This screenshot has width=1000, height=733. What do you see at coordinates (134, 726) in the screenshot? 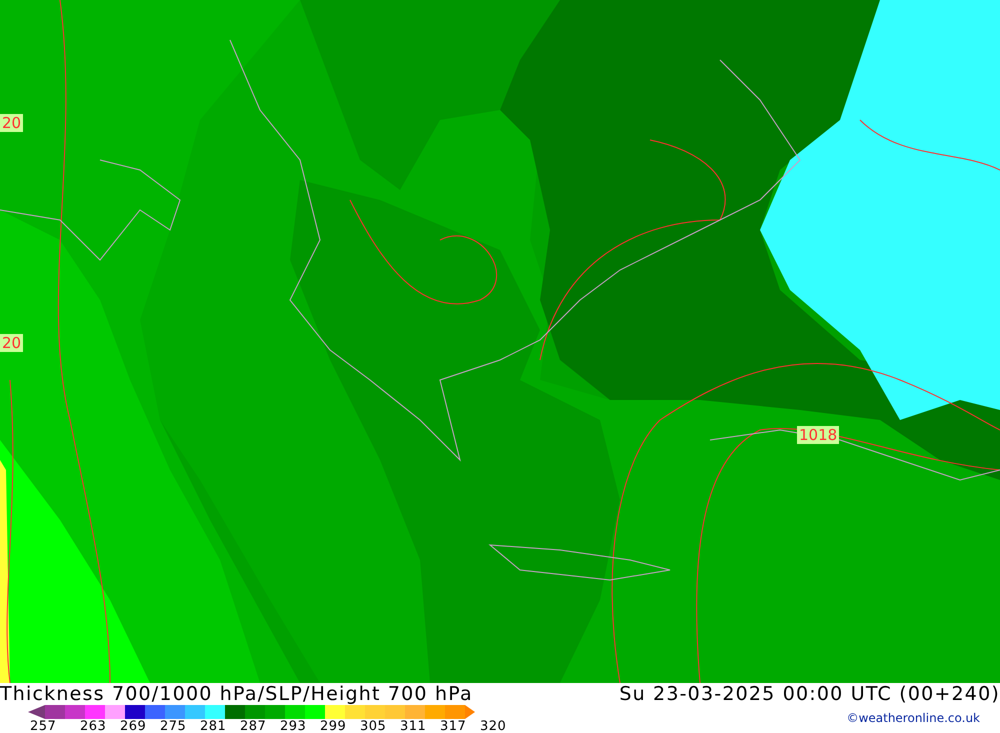
I see `legend-tick-label: 269` at bounding box center [134, 726].